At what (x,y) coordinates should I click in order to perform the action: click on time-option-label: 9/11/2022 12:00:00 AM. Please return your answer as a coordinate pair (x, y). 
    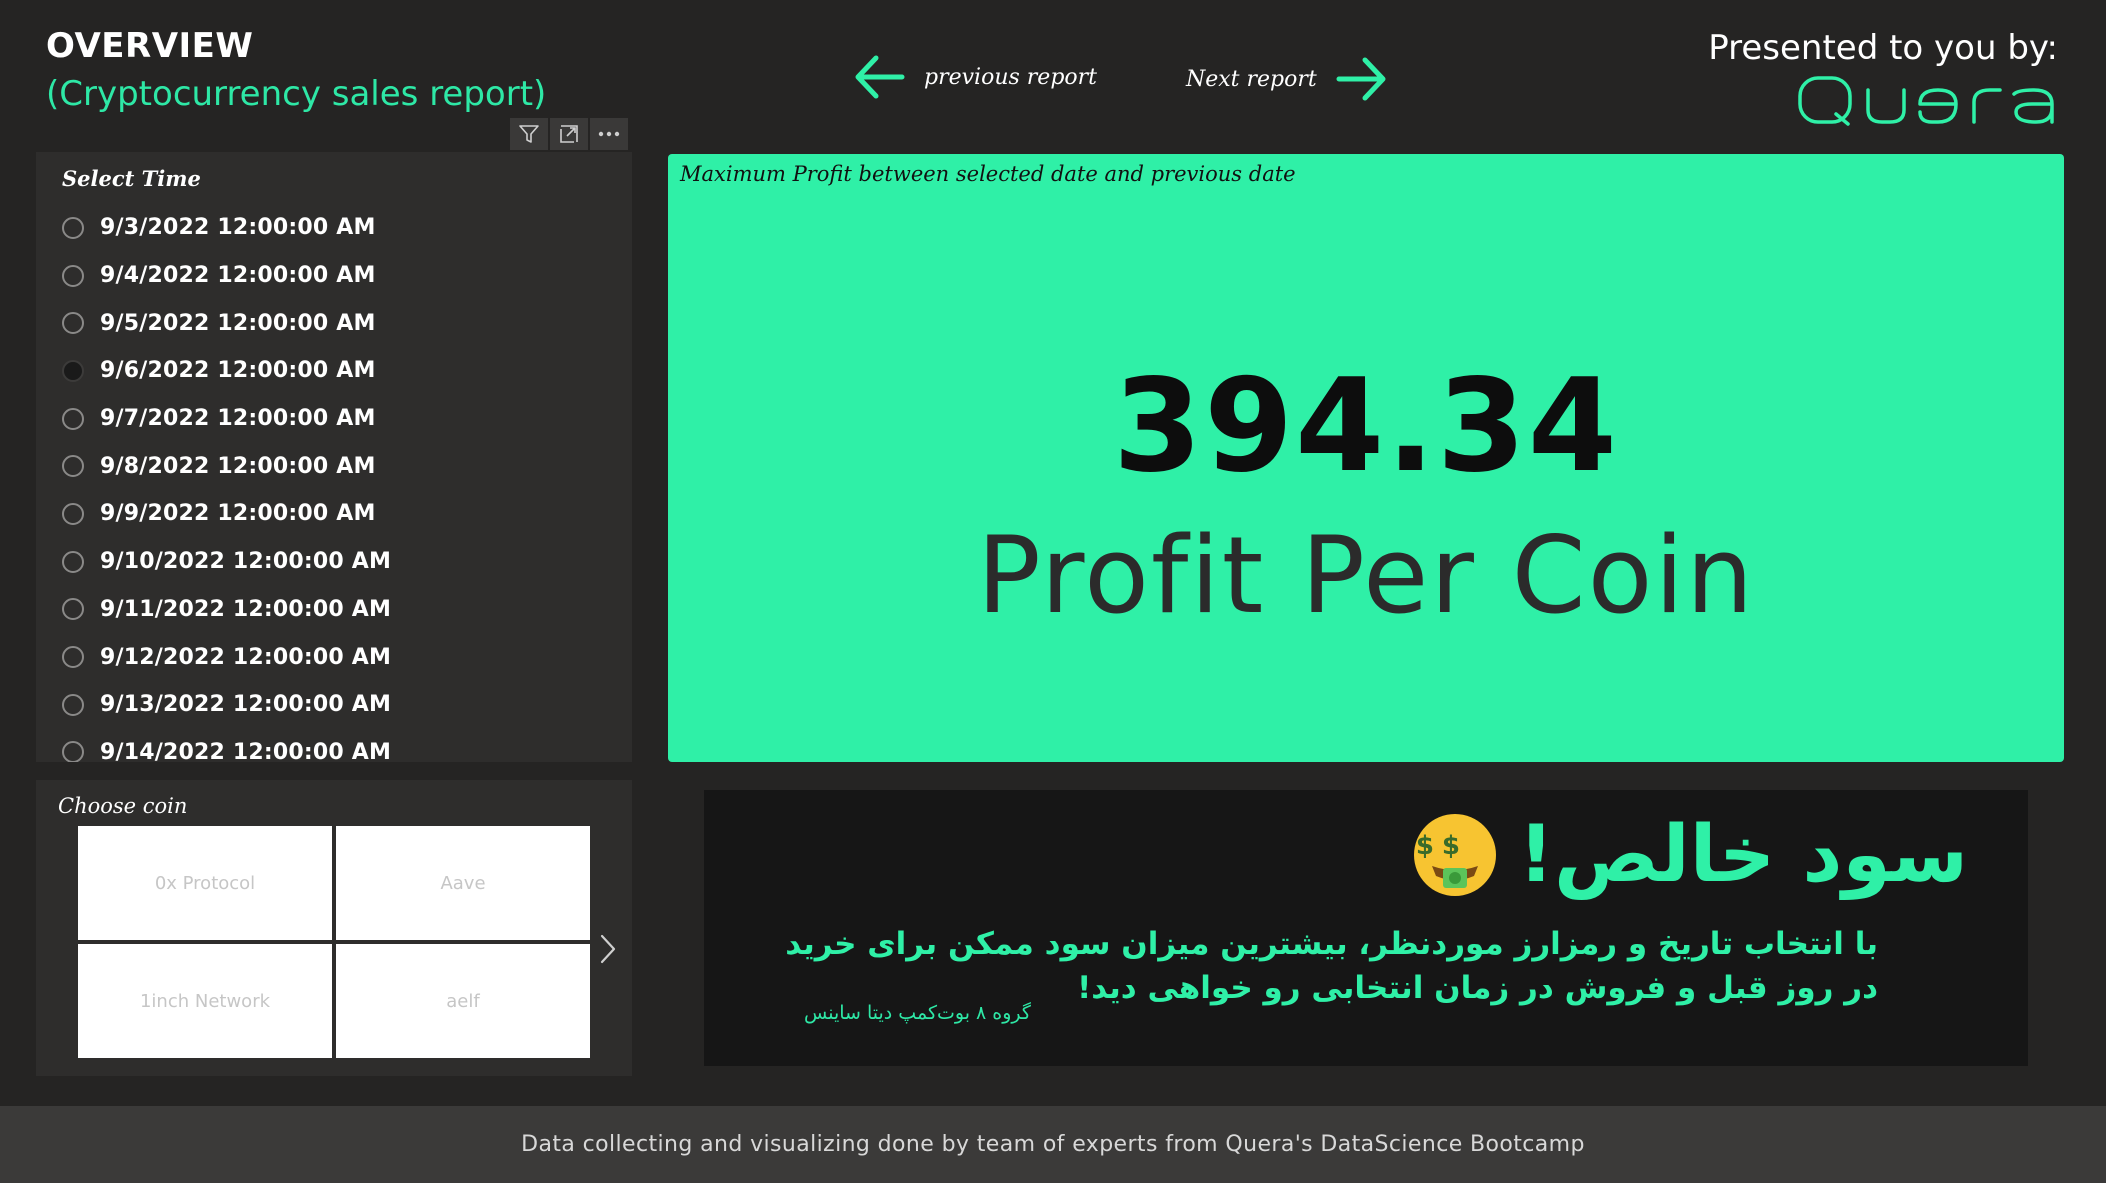
    Looking at the image, I should click on (246, 609).